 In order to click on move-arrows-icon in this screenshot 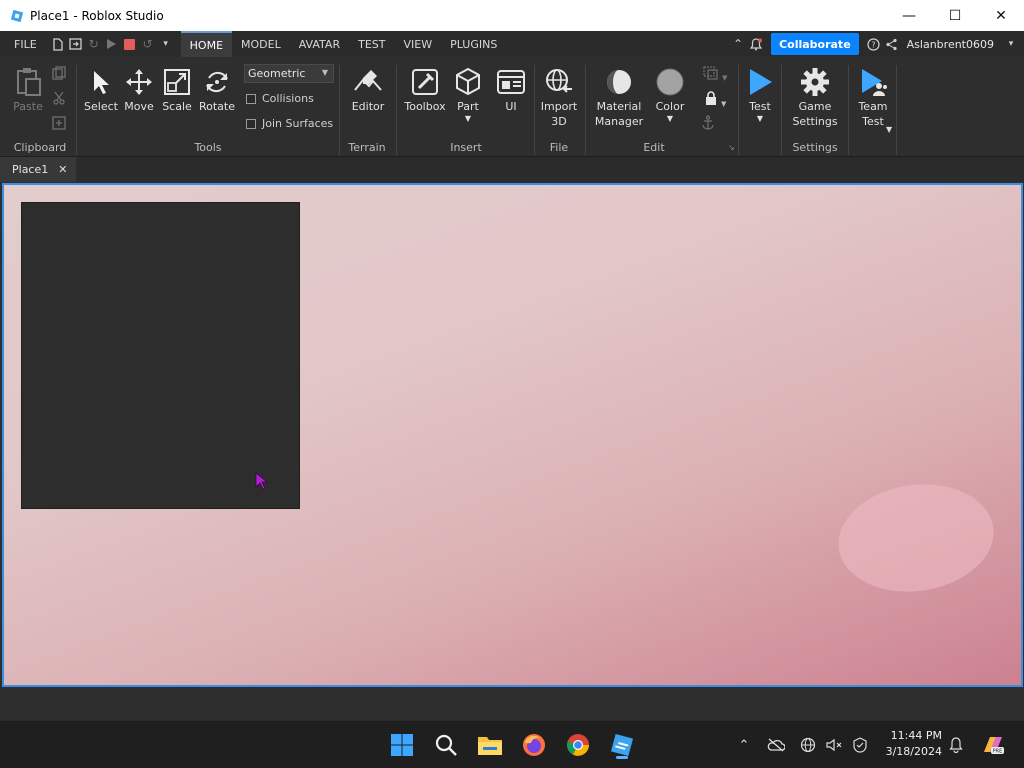, I will do `click(139, 82)`.